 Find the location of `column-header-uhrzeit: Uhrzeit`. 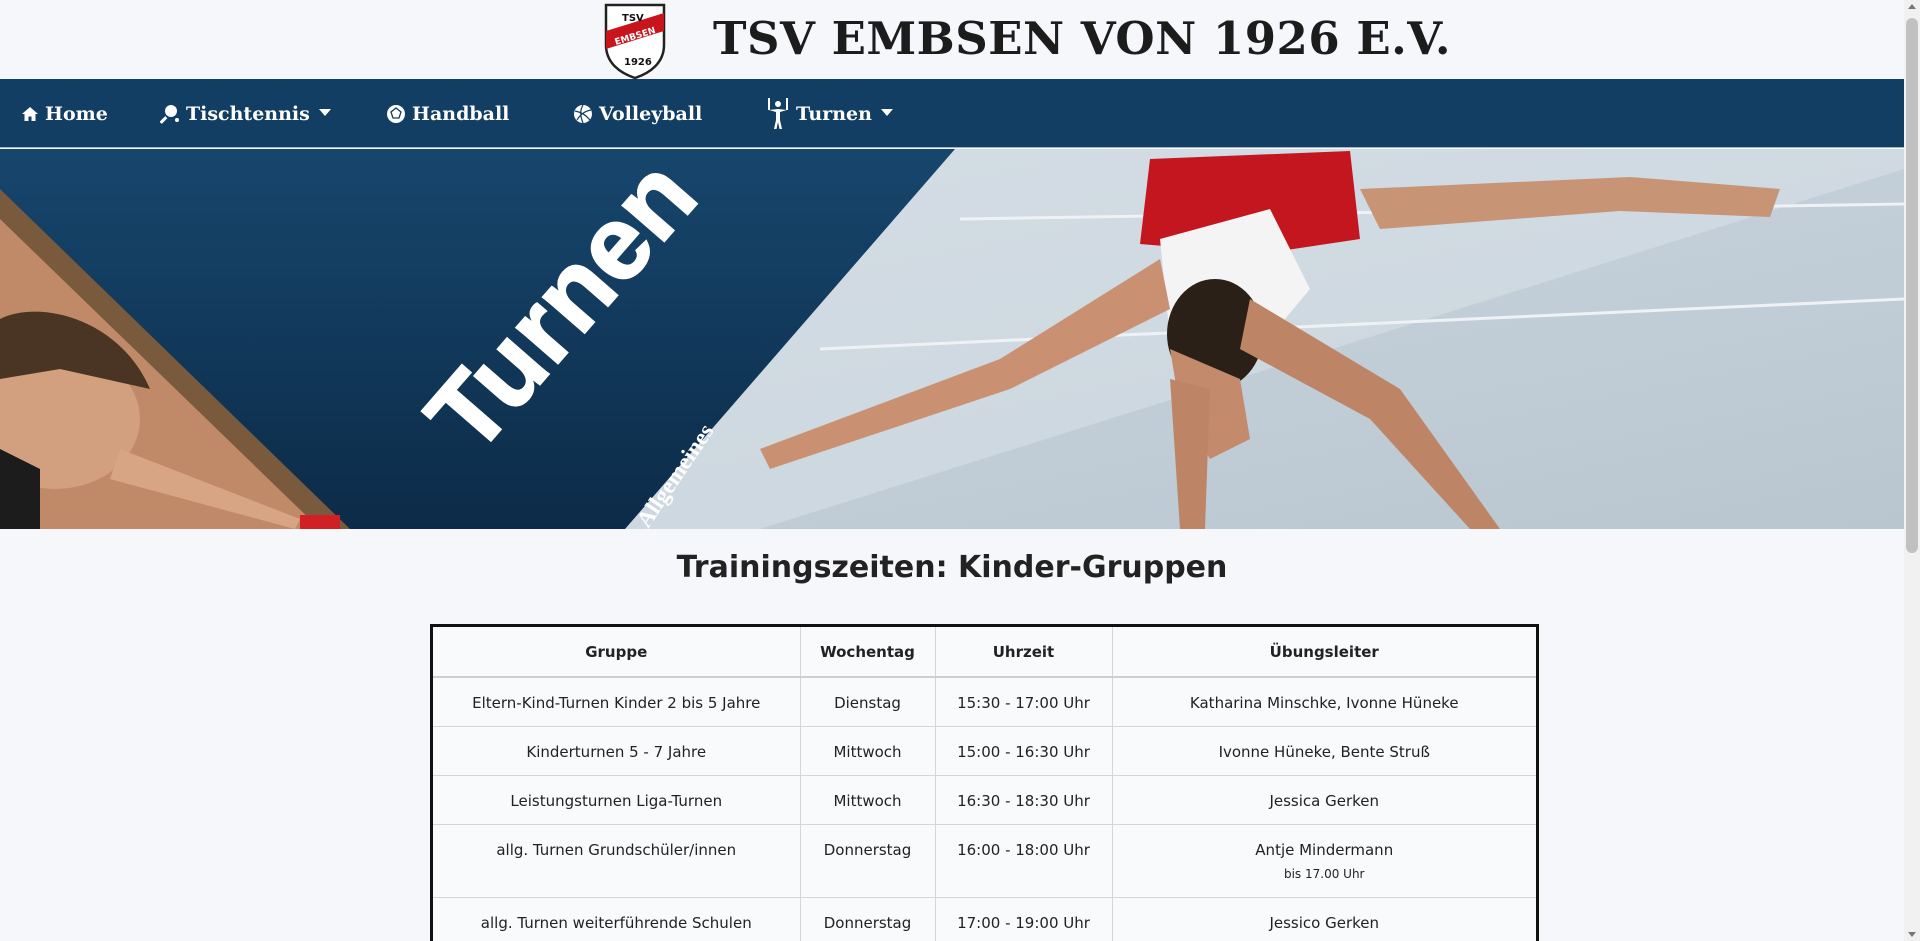

column-header-uhrzeit: Uhrzeit is located at coordinates (1024, 652).